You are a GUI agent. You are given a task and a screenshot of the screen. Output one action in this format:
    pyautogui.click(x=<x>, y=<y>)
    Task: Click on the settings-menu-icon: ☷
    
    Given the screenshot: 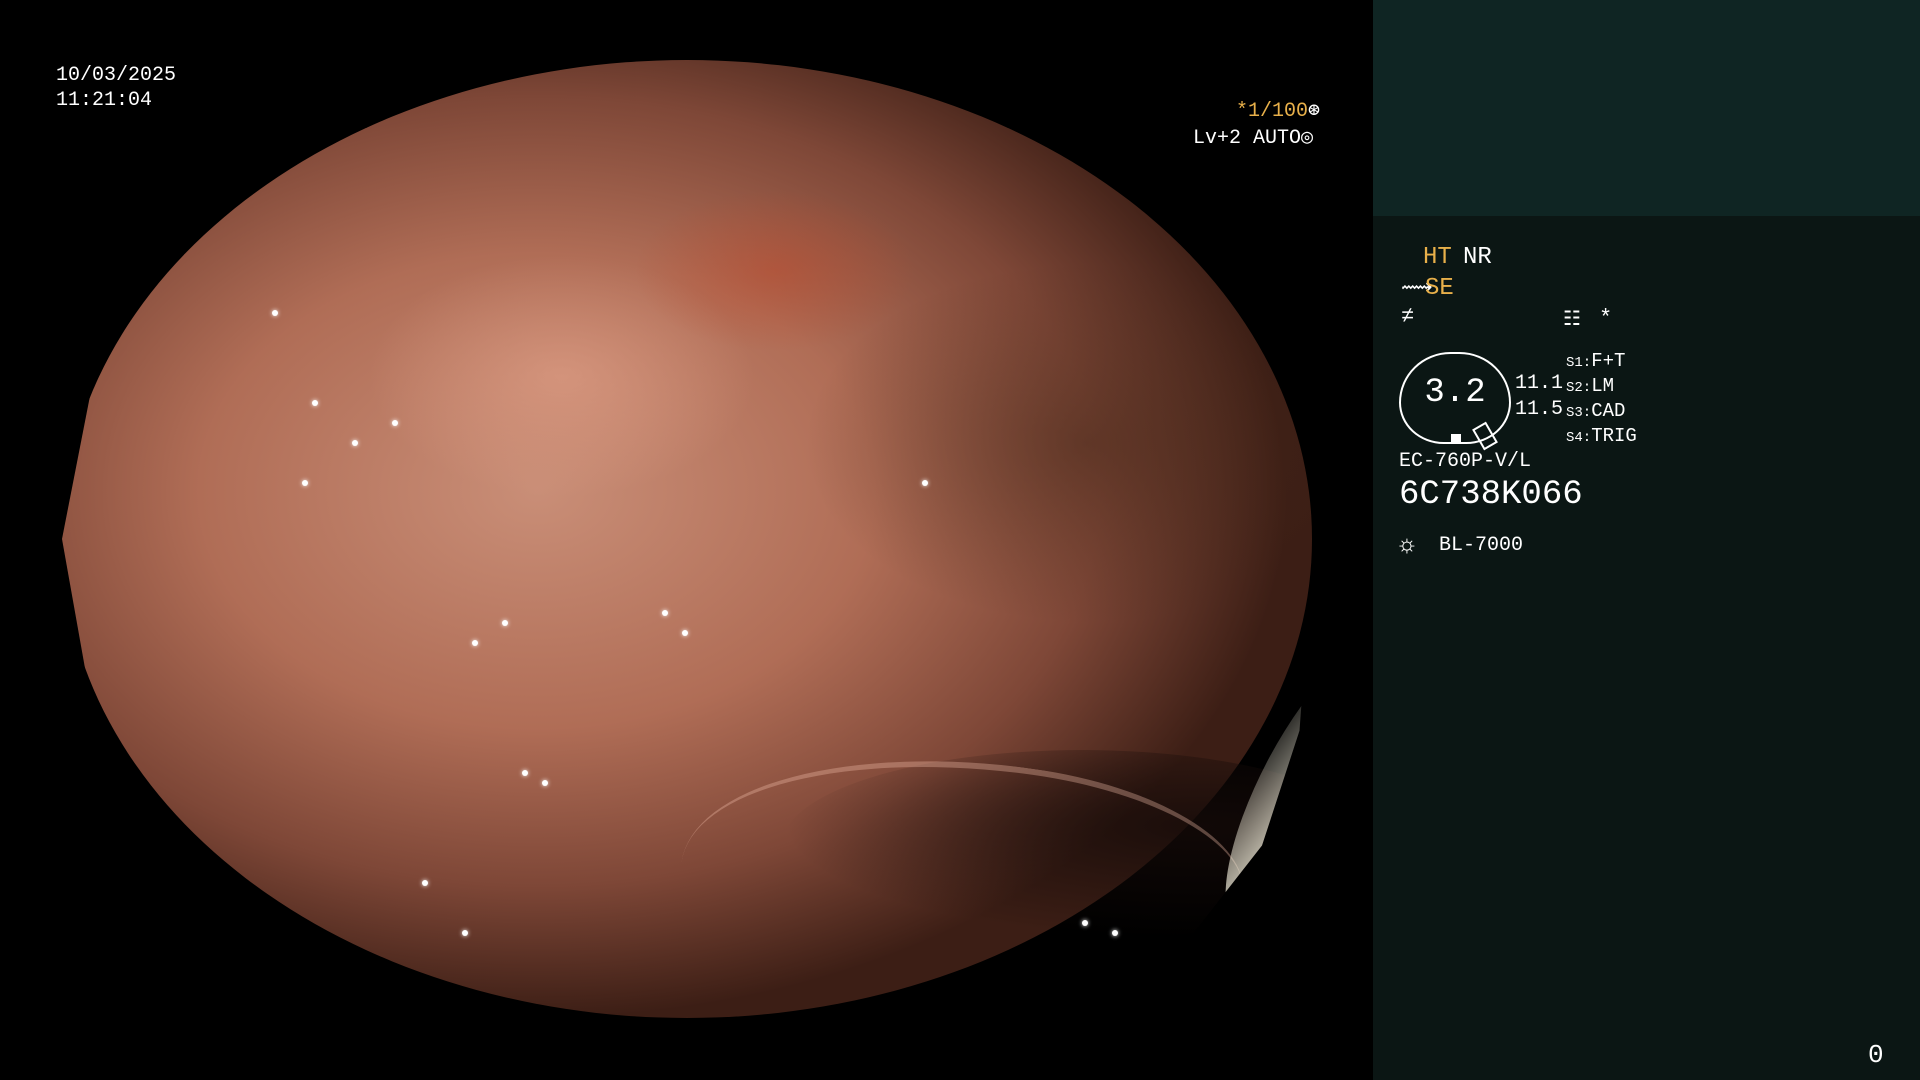 What is the action you would take?
    pyautogui.click(x=1572, y=320)
    